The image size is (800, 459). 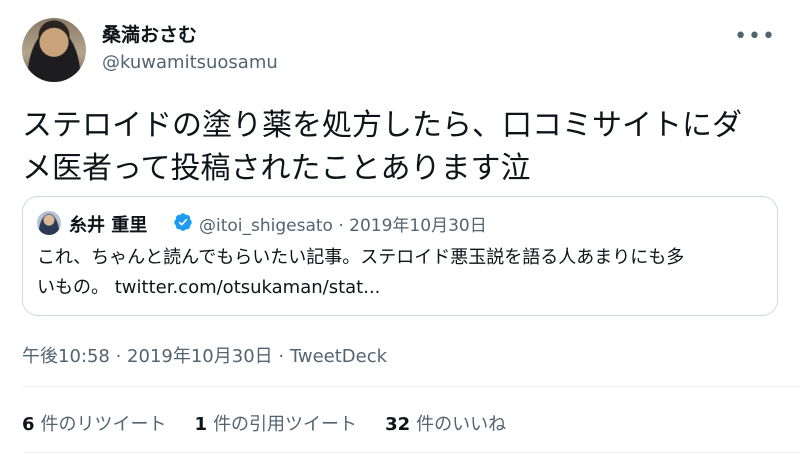 I want to click on retweets-count: 6, so click(x=28, y=424).